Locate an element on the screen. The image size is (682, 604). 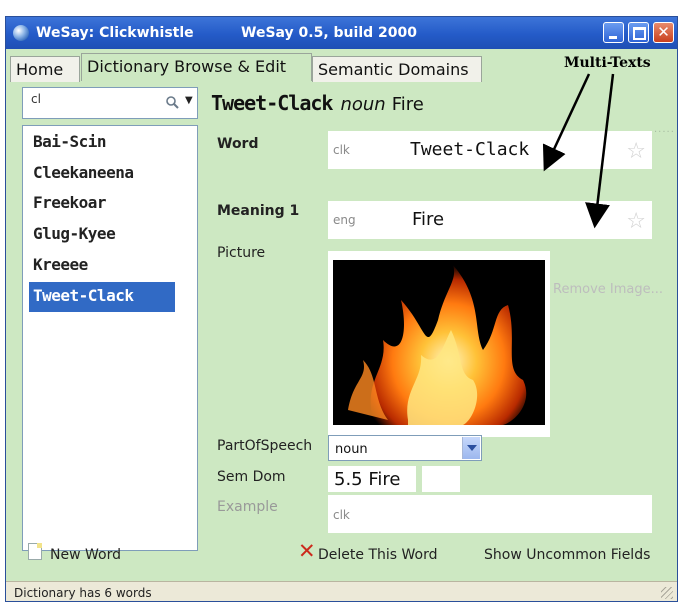
callout-arrow-meaning is located at coordinates (600, 151).